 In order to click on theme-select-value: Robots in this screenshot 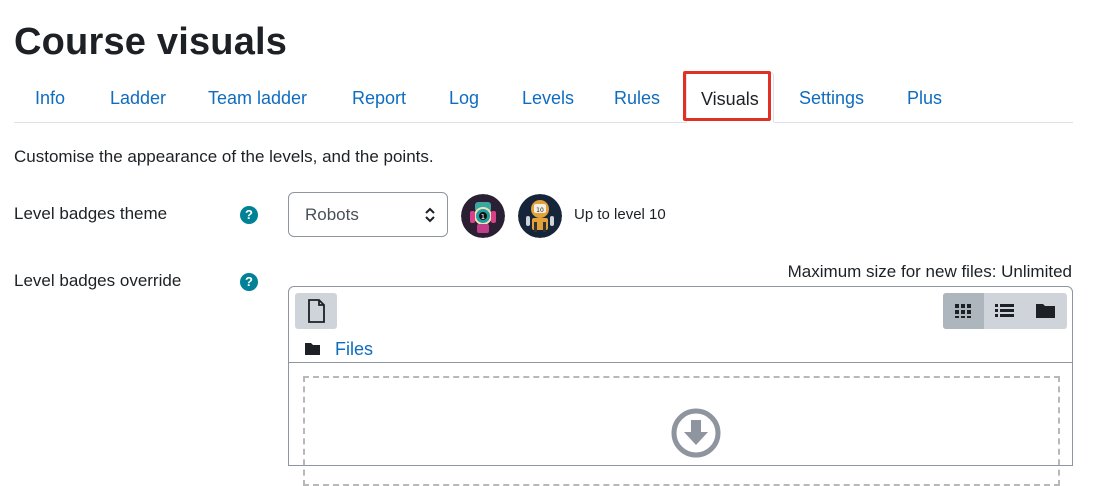, I will do `click(332, 214)`.